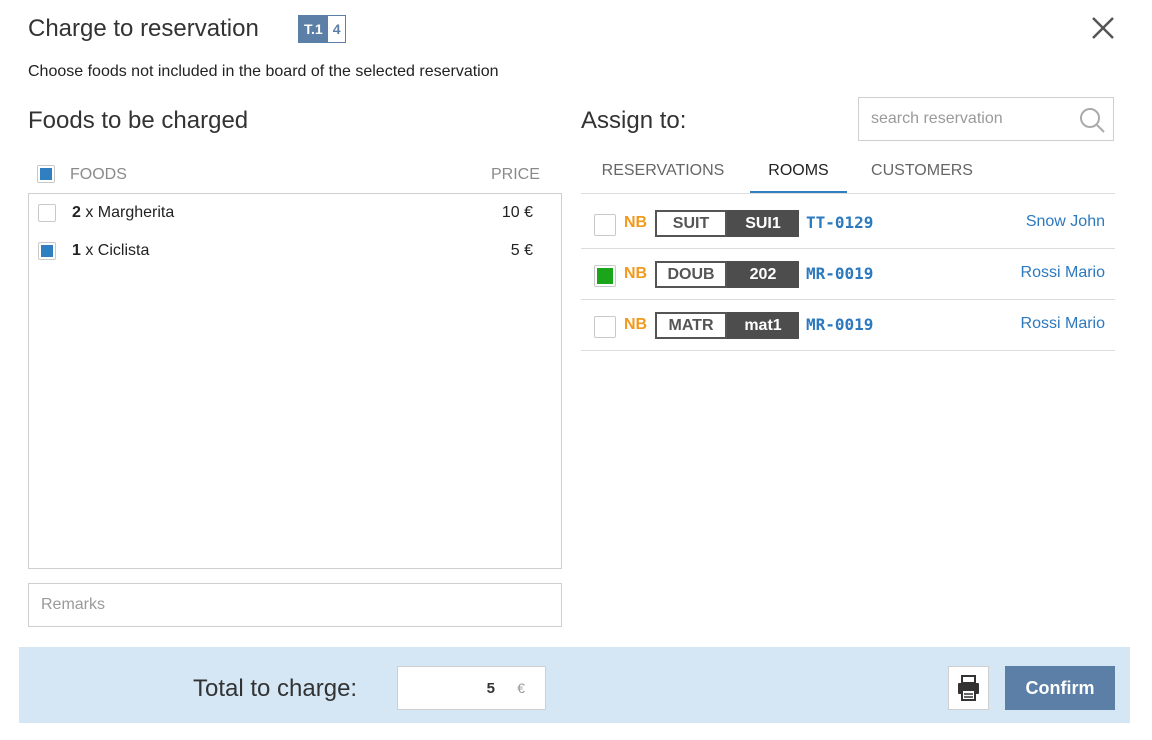  What do you see at coordinates (521, 688) in the screenshot?
I see `currency-symbol: €` at bounding box center [521, 688].